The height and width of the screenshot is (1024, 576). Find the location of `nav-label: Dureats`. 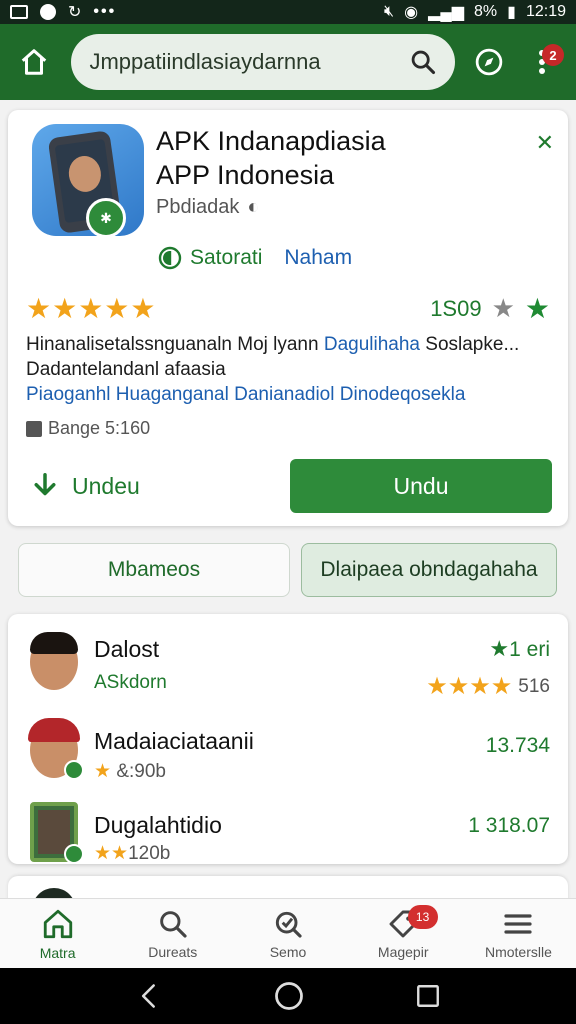

nav-label: Dureats is located at coordinates (173, 951).